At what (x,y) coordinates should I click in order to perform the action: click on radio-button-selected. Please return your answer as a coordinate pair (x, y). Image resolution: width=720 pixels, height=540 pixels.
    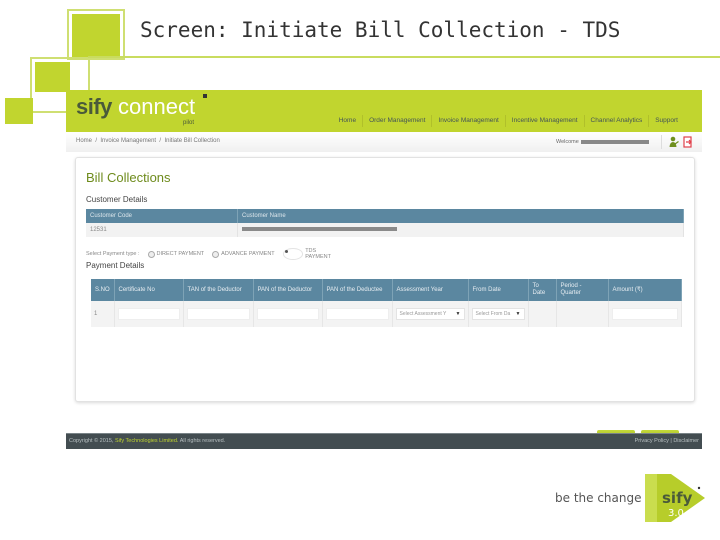
    Looking at the image, I should click on (293, 254).